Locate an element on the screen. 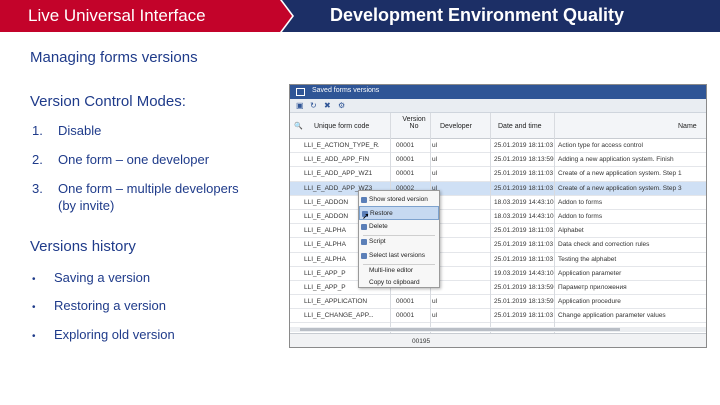 The height and width of the screenshot is (405, 720). cell-code: LLI_E_APPLICATION is located at coordinates (336, 302).